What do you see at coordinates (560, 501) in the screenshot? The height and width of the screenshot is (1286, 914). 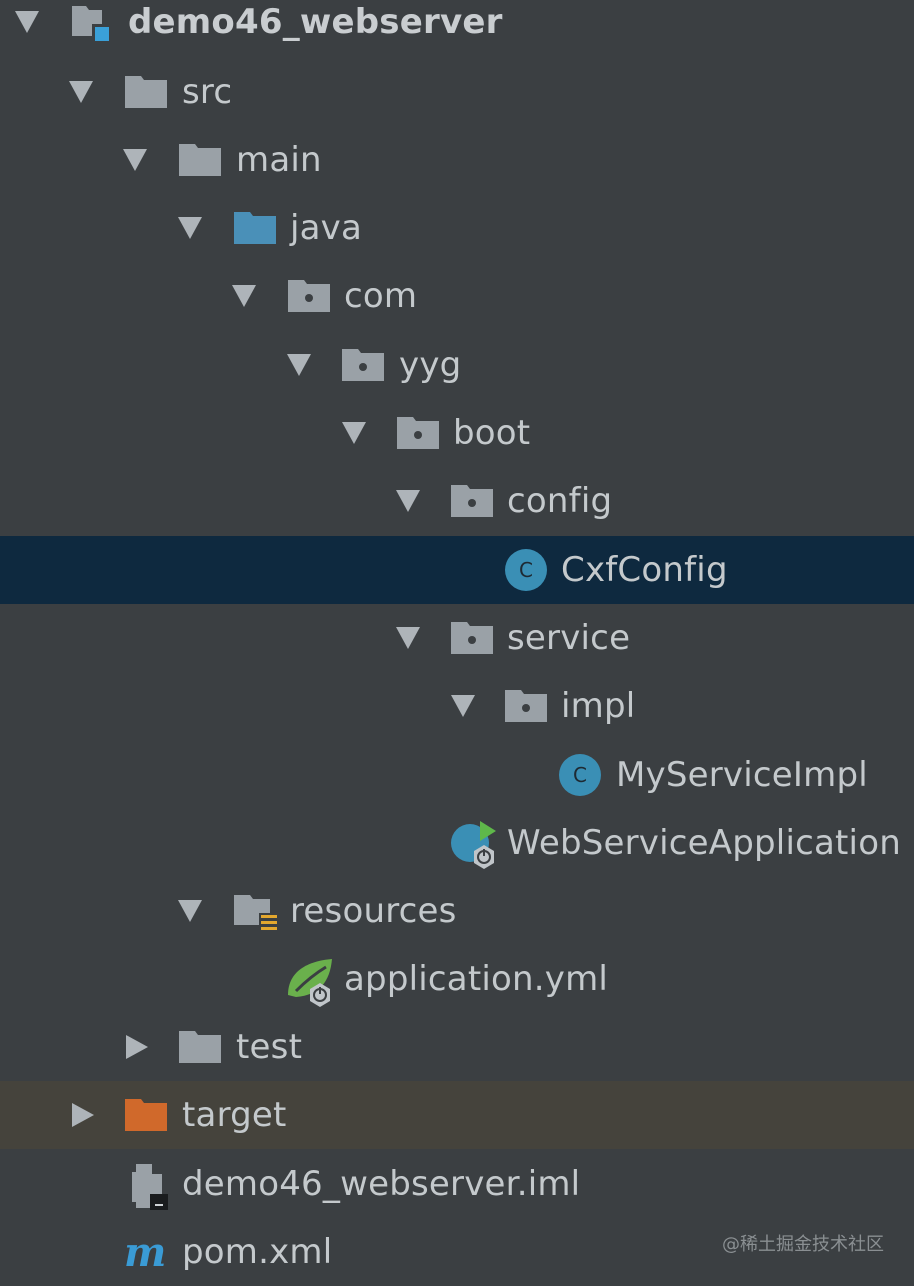 I see `tree-label-config: config` at bounding box center [560, 501].